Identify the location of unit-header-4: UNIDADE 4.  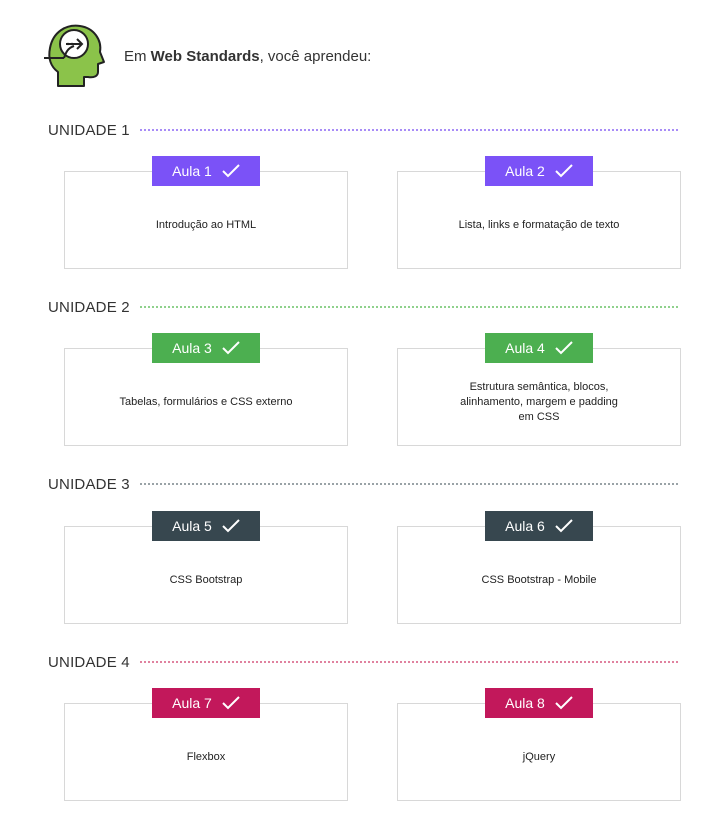
(363, 662).